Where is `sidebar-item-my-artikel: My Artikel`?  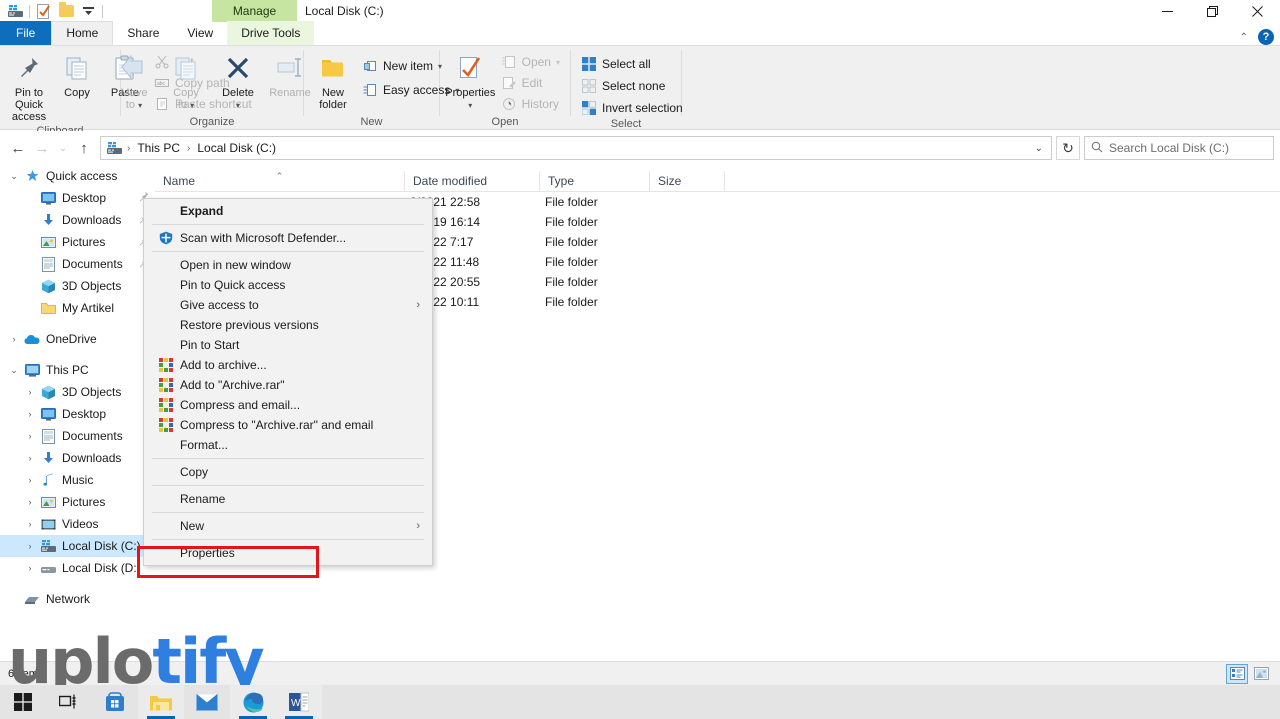
sidebar-item-my-artikel: My Artikel is located at coordinates (77, 308).